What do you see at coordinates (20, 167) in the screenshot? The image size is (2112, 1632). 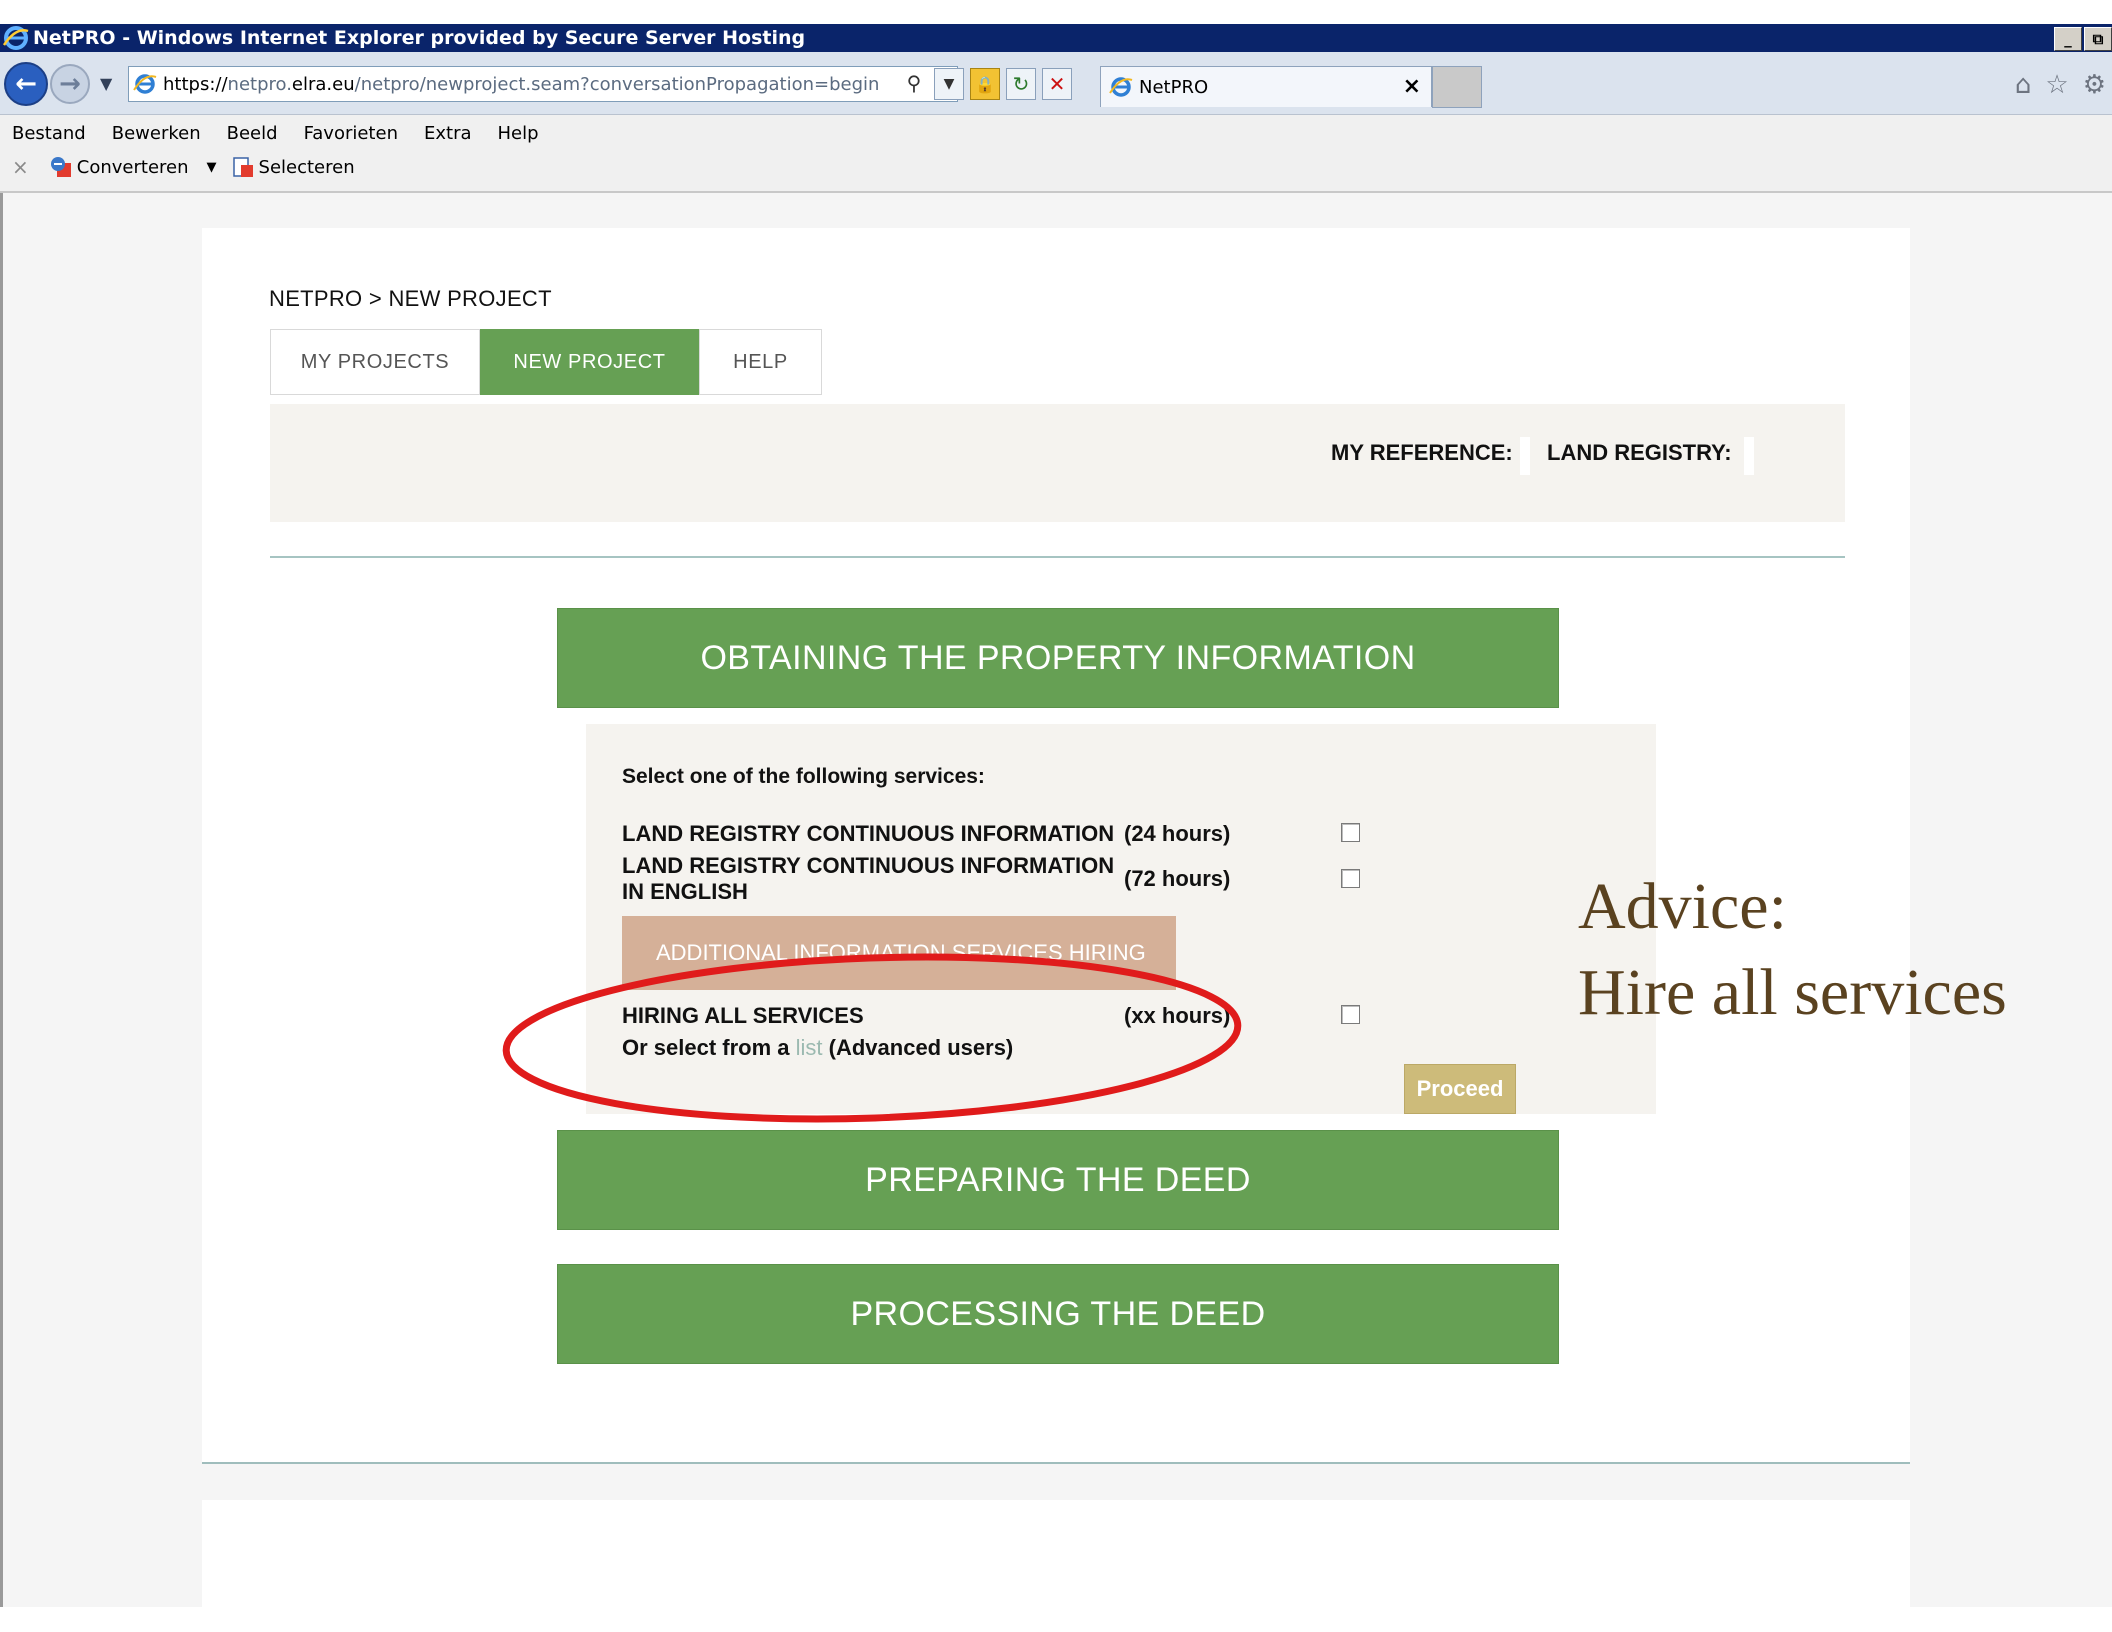 I see `close-toolbar-icon: ×` at bounding box center [20, 167].